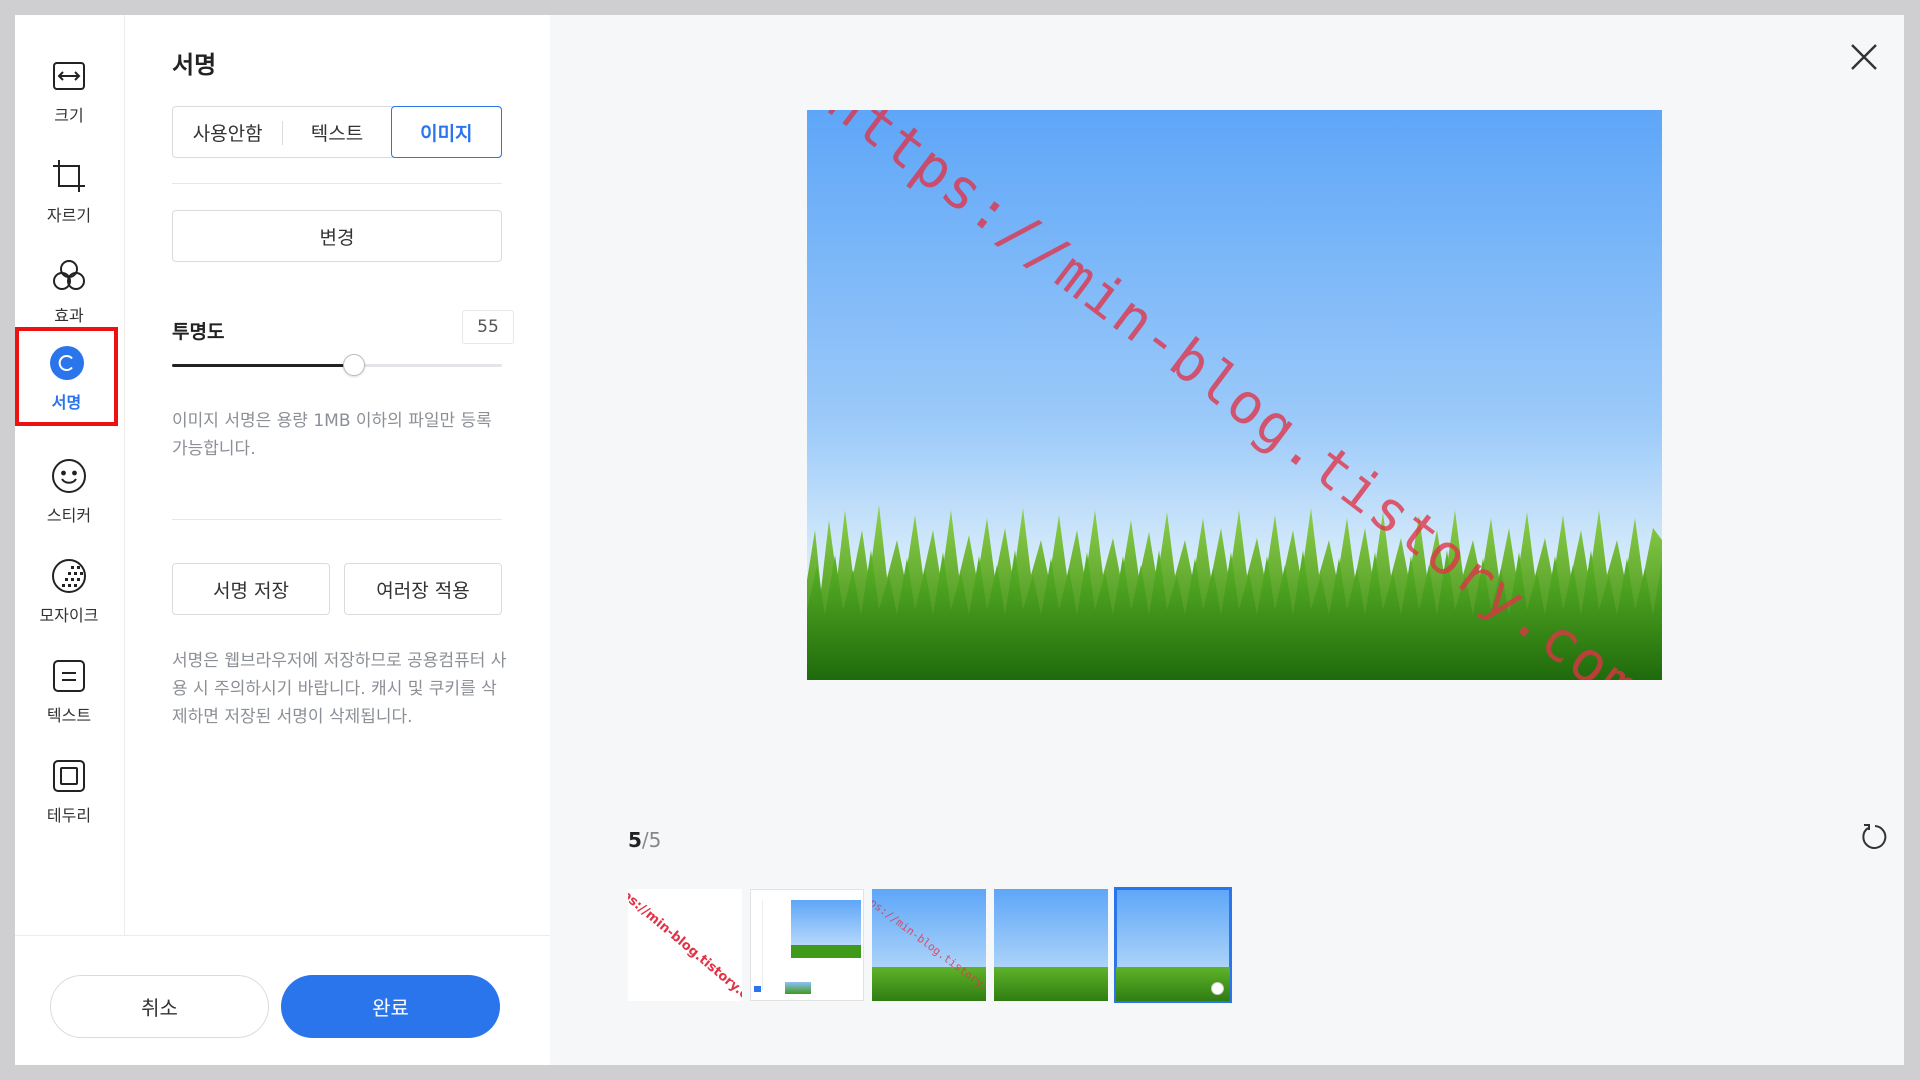  Describe the element at coordinates (69, 615) in the screenshot. I see `tool-label: 모자이크` at that location.